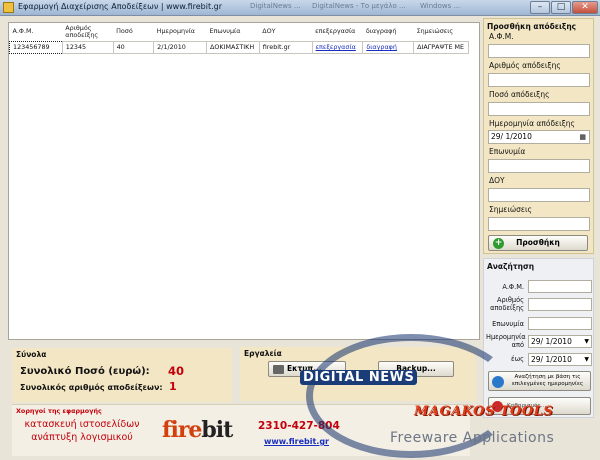 Image resolution: width=600 pixels, height=460 pixels. Describe the element at coordinates (337, 47) in the screenshot. I see `edit-link: επεξεργασία` at that location.